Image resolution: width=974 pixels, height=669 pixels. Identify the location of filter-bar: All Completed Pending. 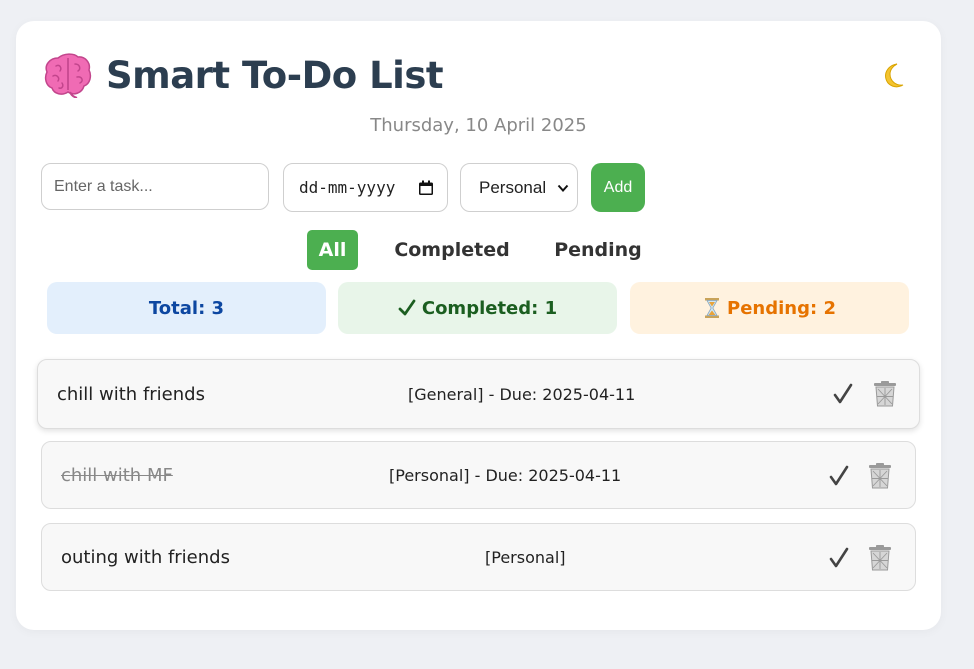
(478, 250).